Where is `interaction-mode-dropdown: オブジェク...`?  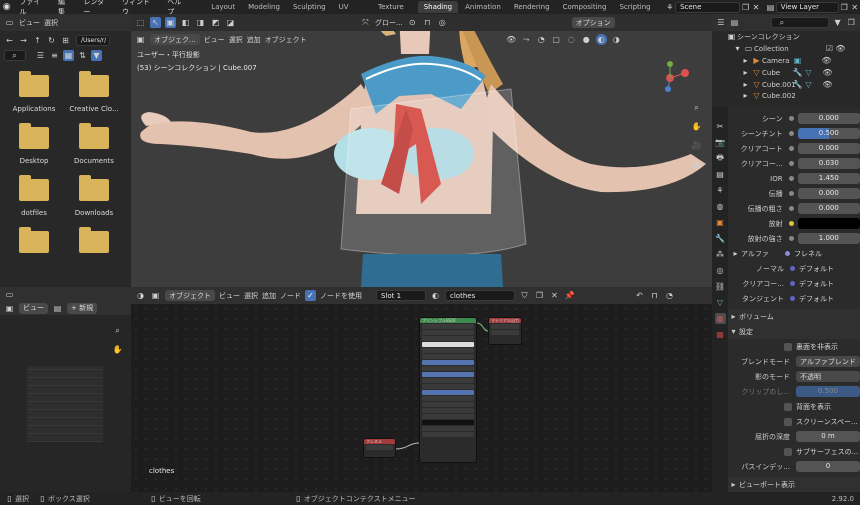
interaction-mode-dropdown: オブジェク... is located at coordinates (175, 39).